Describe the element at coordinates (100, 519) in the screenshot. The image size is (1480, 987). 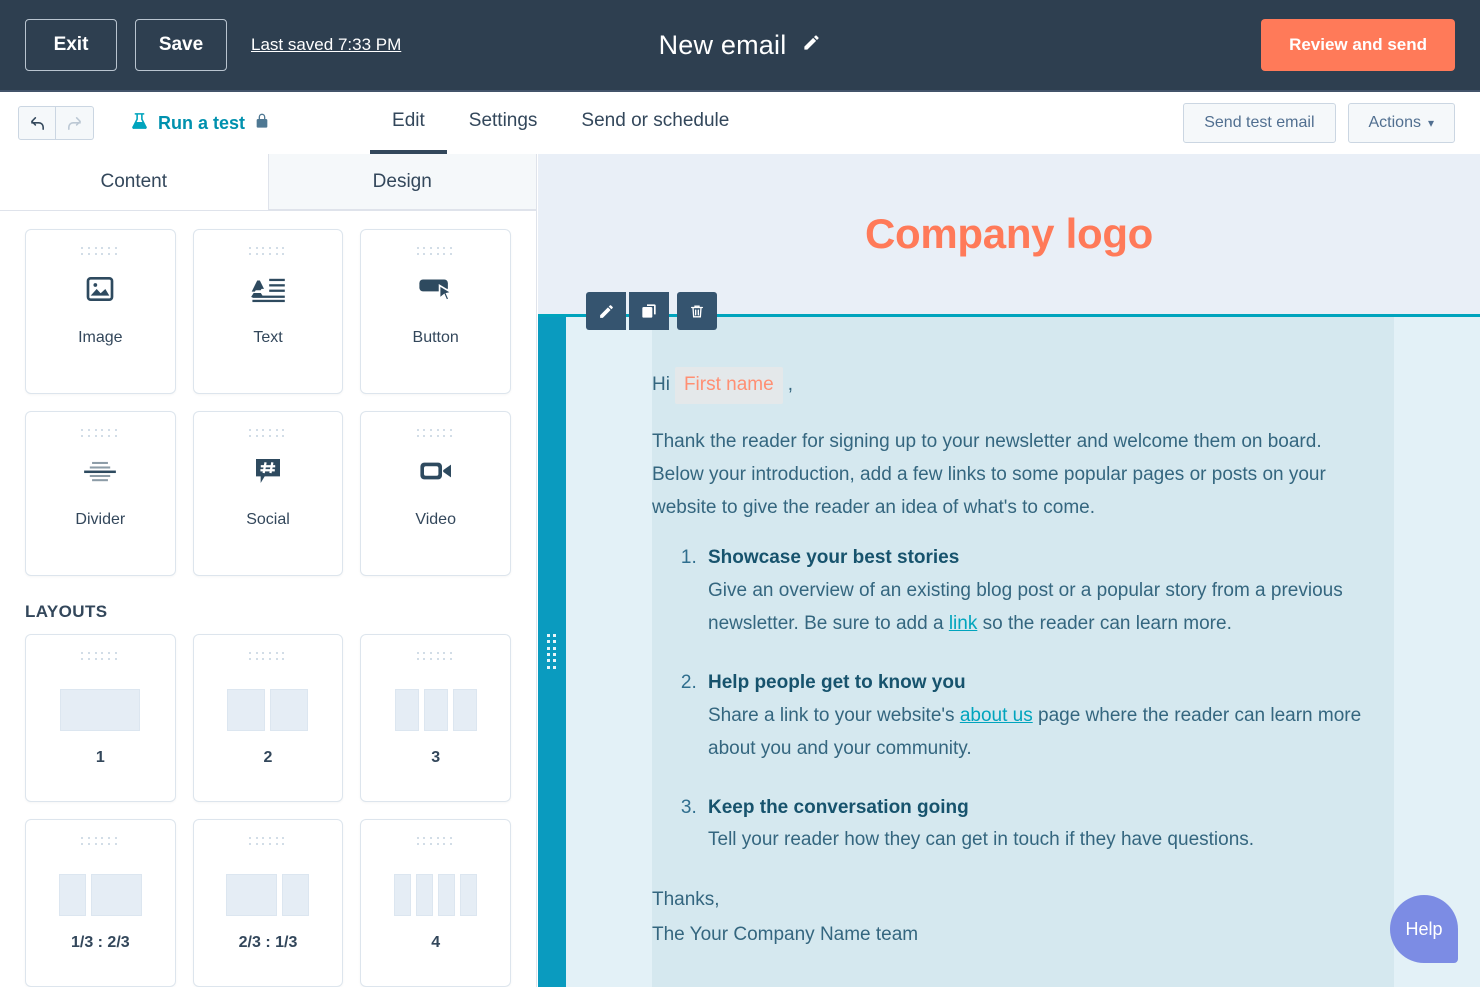
I see `block-label: Divider` at that location.